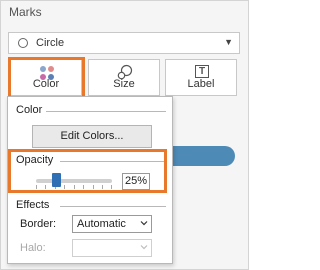 The width and height of the screenshot is (320, 270). What do you see at coordinates (50, 43) in the screenshot?
I see `mark-type-label: Circle` at bounding box center [50, 43].